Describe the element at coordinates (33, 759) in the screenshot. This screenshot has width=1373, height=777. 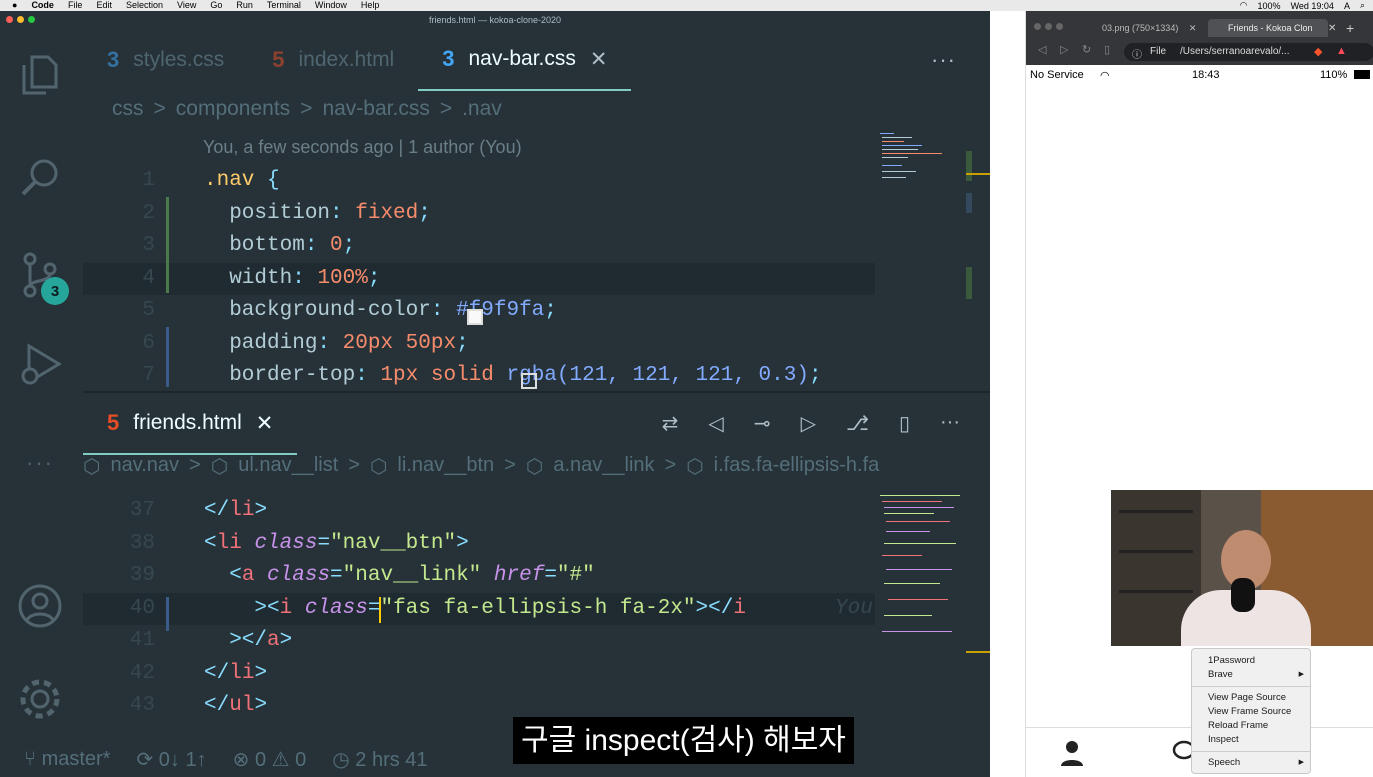
I see `git-branch-icon: ⑂` at that location.